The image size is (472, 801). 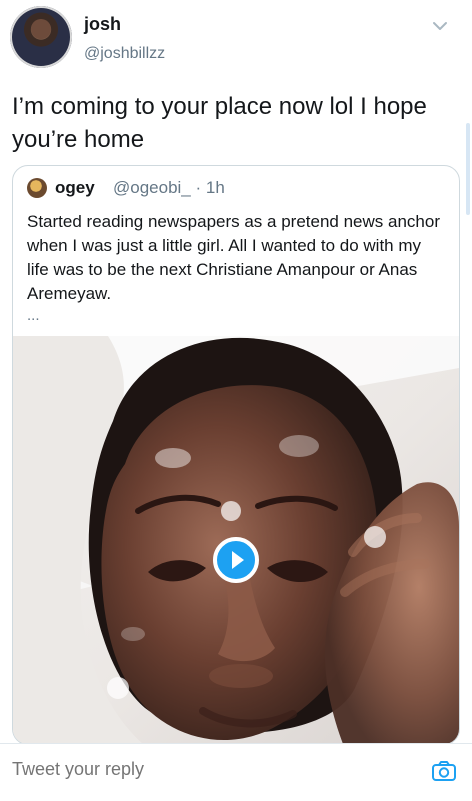 What do you see at coordinates (236, 560) in the screenshot?
I see `play-icon` at bounding box center [236, 560].